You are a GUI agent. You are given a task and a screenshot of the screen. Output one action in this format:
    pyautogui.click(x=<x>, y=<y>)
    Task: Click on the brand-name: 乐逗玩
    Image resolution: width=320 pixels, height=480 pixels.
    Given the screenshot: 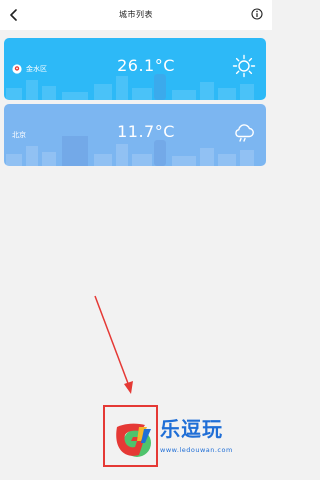 What is the action you would take?
    pyautogui.click(x=191, y=429)
    